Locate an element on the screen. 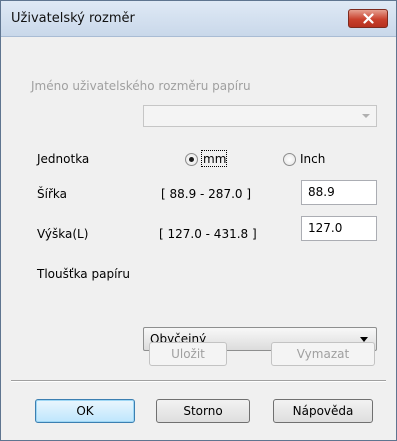 This screenshot has width=397, height=441. dialog-title: Uživatelský rozměr is located at coordinates (73, 18).